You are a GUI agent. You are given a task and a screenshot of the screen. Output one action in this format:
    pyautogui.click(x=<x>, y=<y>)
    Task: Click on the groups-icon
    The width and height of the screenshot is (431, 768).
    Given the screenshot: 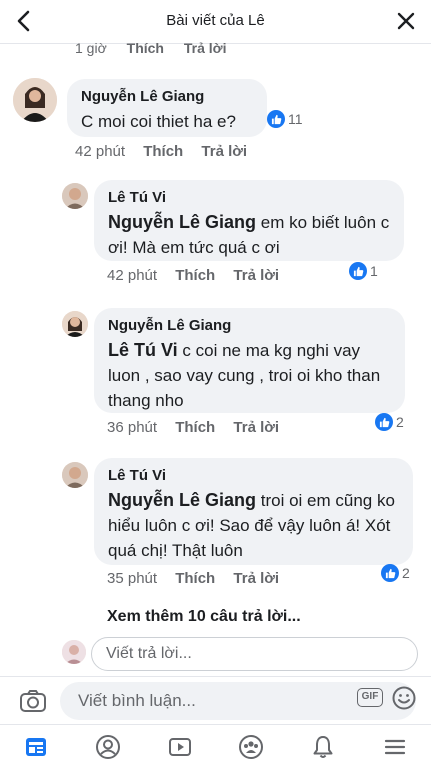 What is the action you would take?
    pyautogui.click(x=251, y=746)
    